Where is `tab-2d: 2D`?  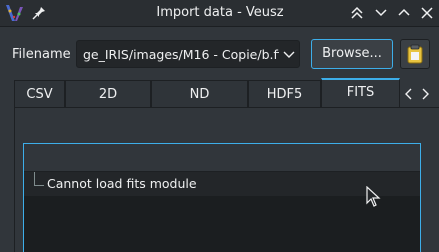 tab-2d: 2D is located at coordinates (108, 94).